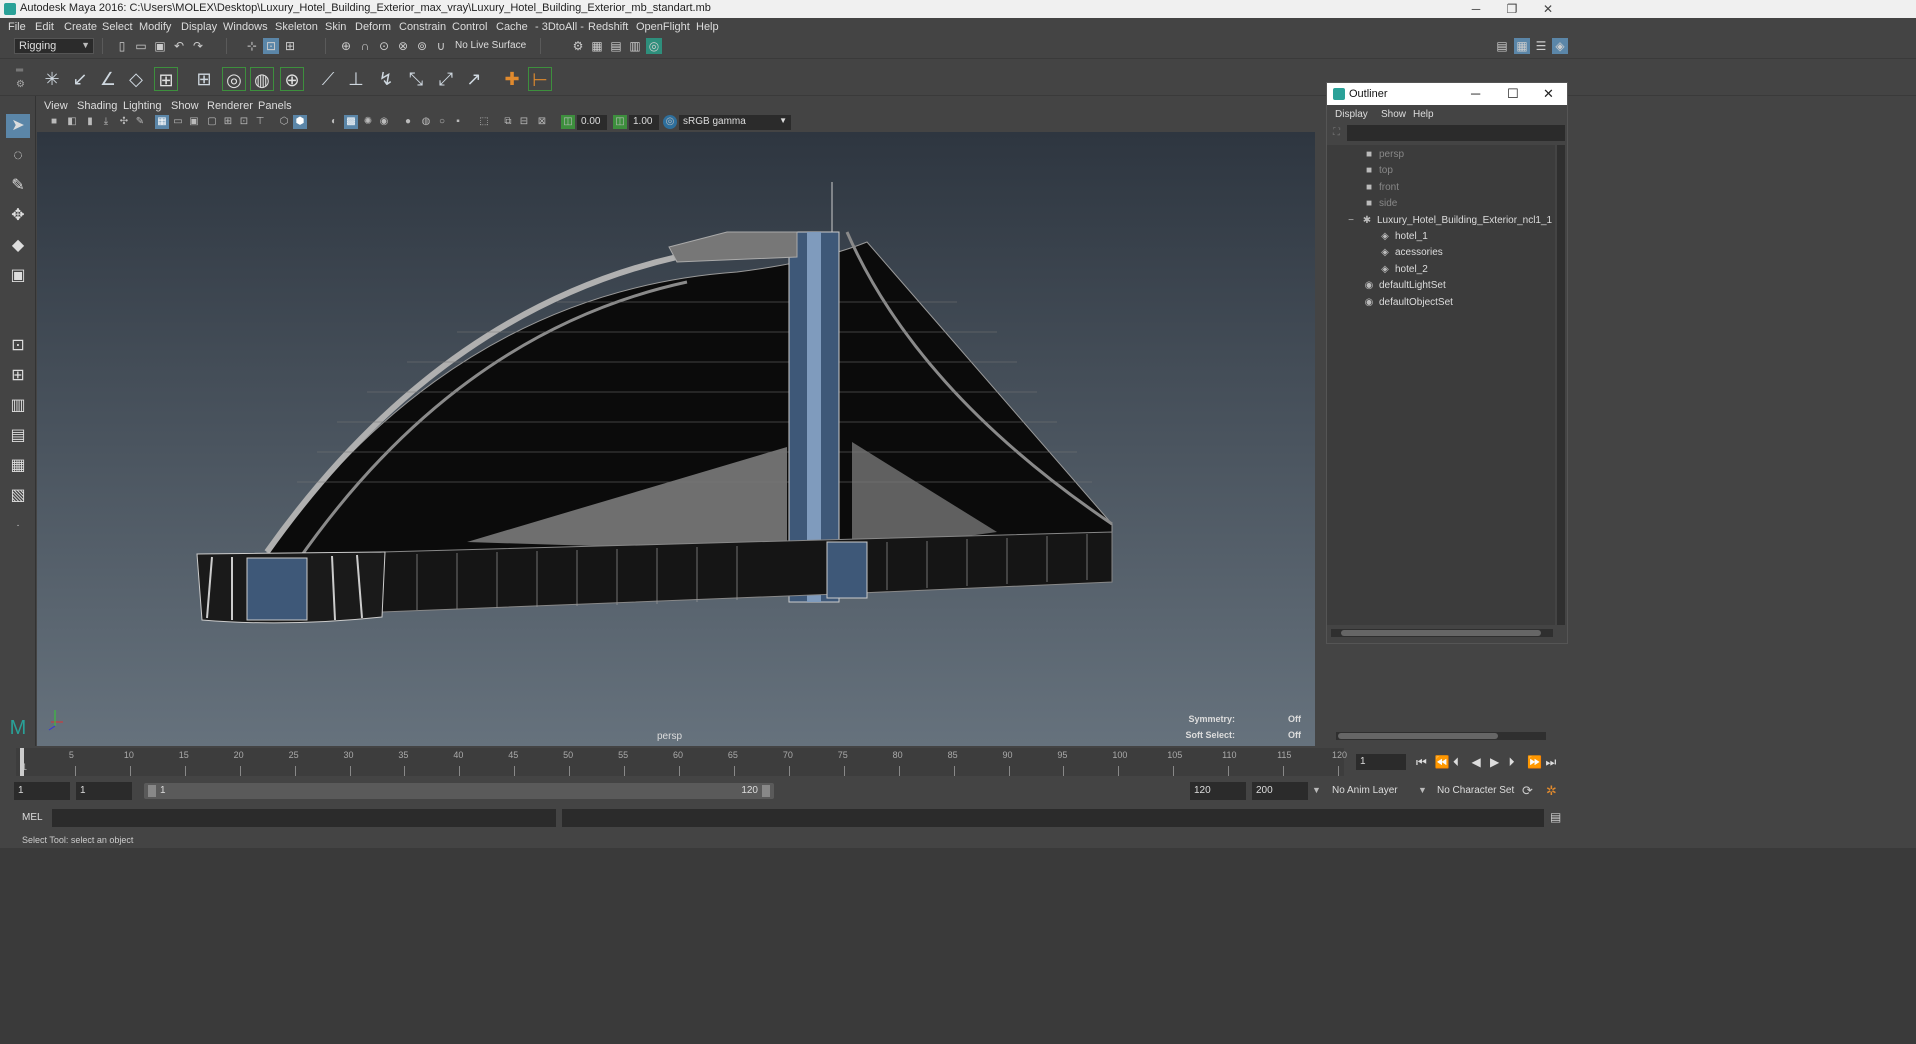  I want to click on ipr-render-icon: ▤, so click(616, 46).